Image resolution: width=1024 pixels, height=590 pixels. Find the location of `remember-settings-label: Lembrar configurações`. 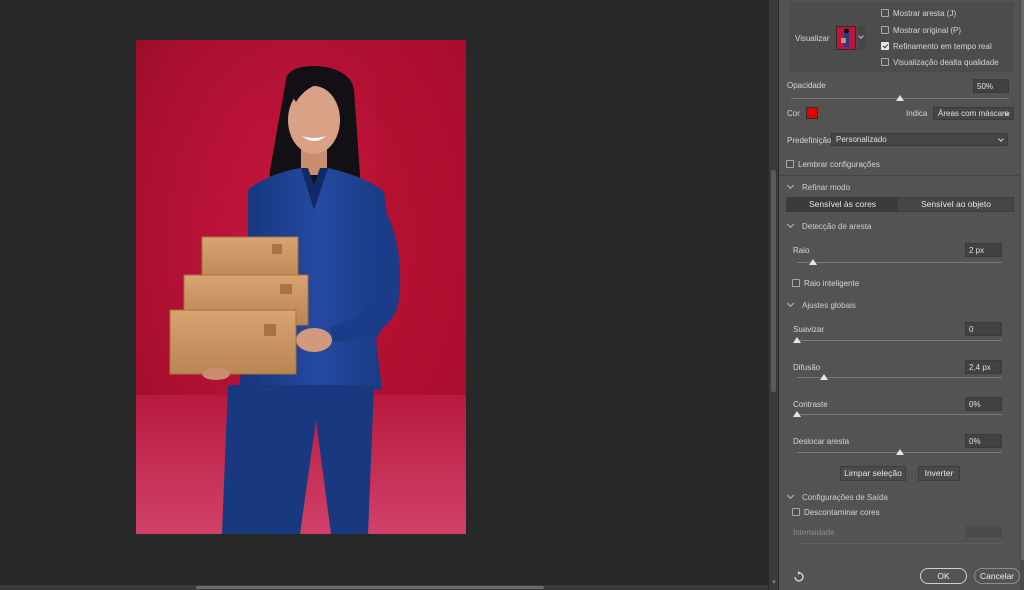

remember-settings-label: Lembrar configurações is located at coordinates (839, 164).